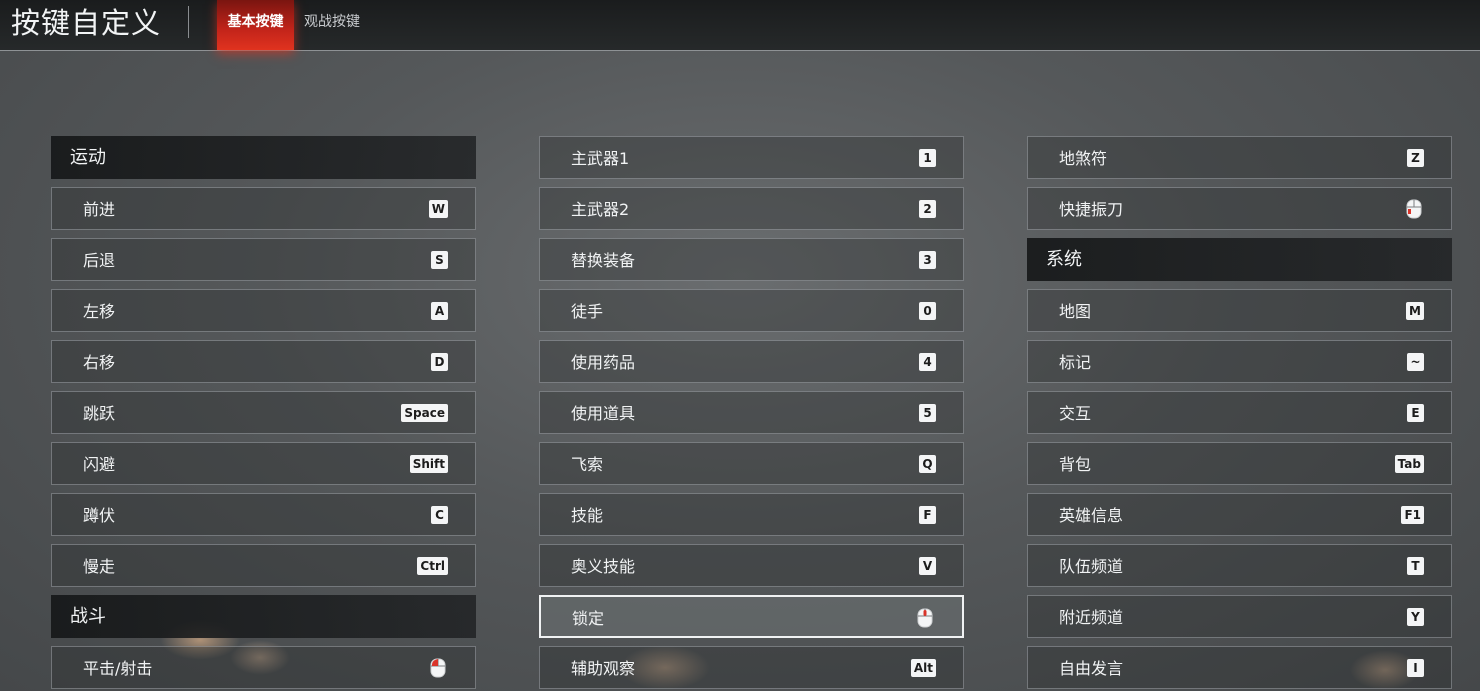 This screenshot has height=691, width=1480. Describe the element at coordinates (263, 412) in the screenshot. I see `keybind-row: 跳跃 Space` at that location.